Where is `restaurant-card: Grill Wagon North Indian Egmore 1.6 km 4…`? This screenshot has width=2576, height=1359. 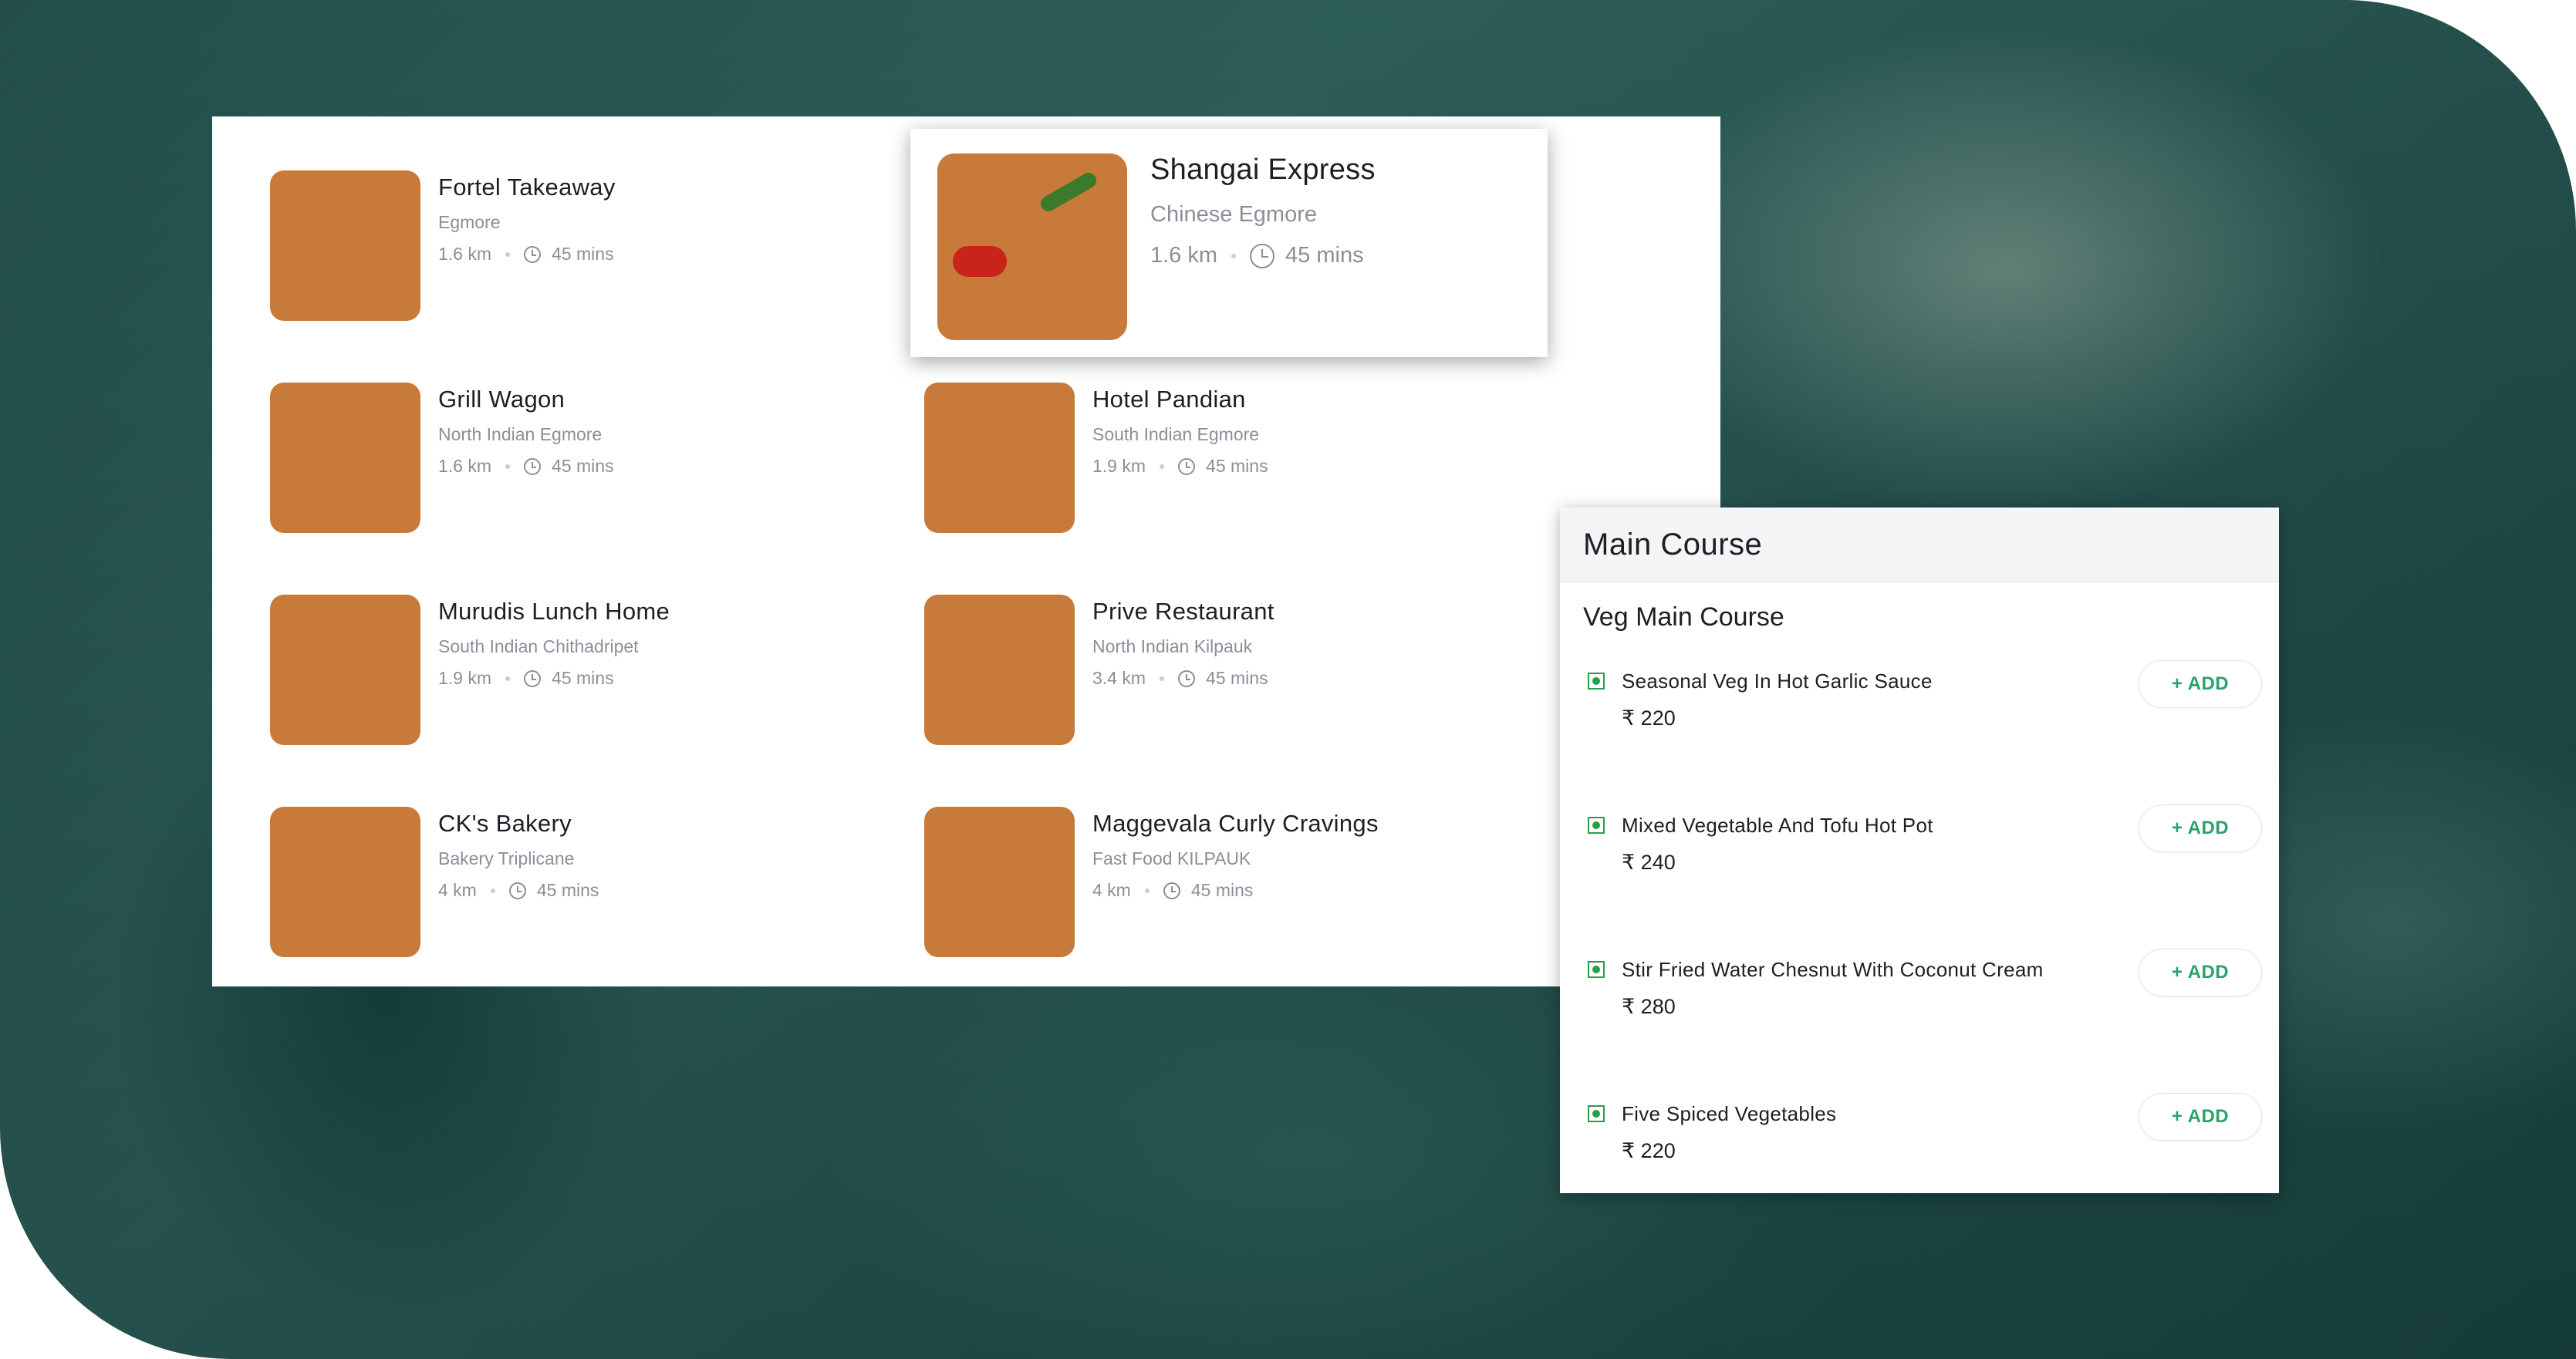 restaurant-card: Grill Wagon North Indian Egmore 1.6 km 4… is located at coordinates (442, 458).